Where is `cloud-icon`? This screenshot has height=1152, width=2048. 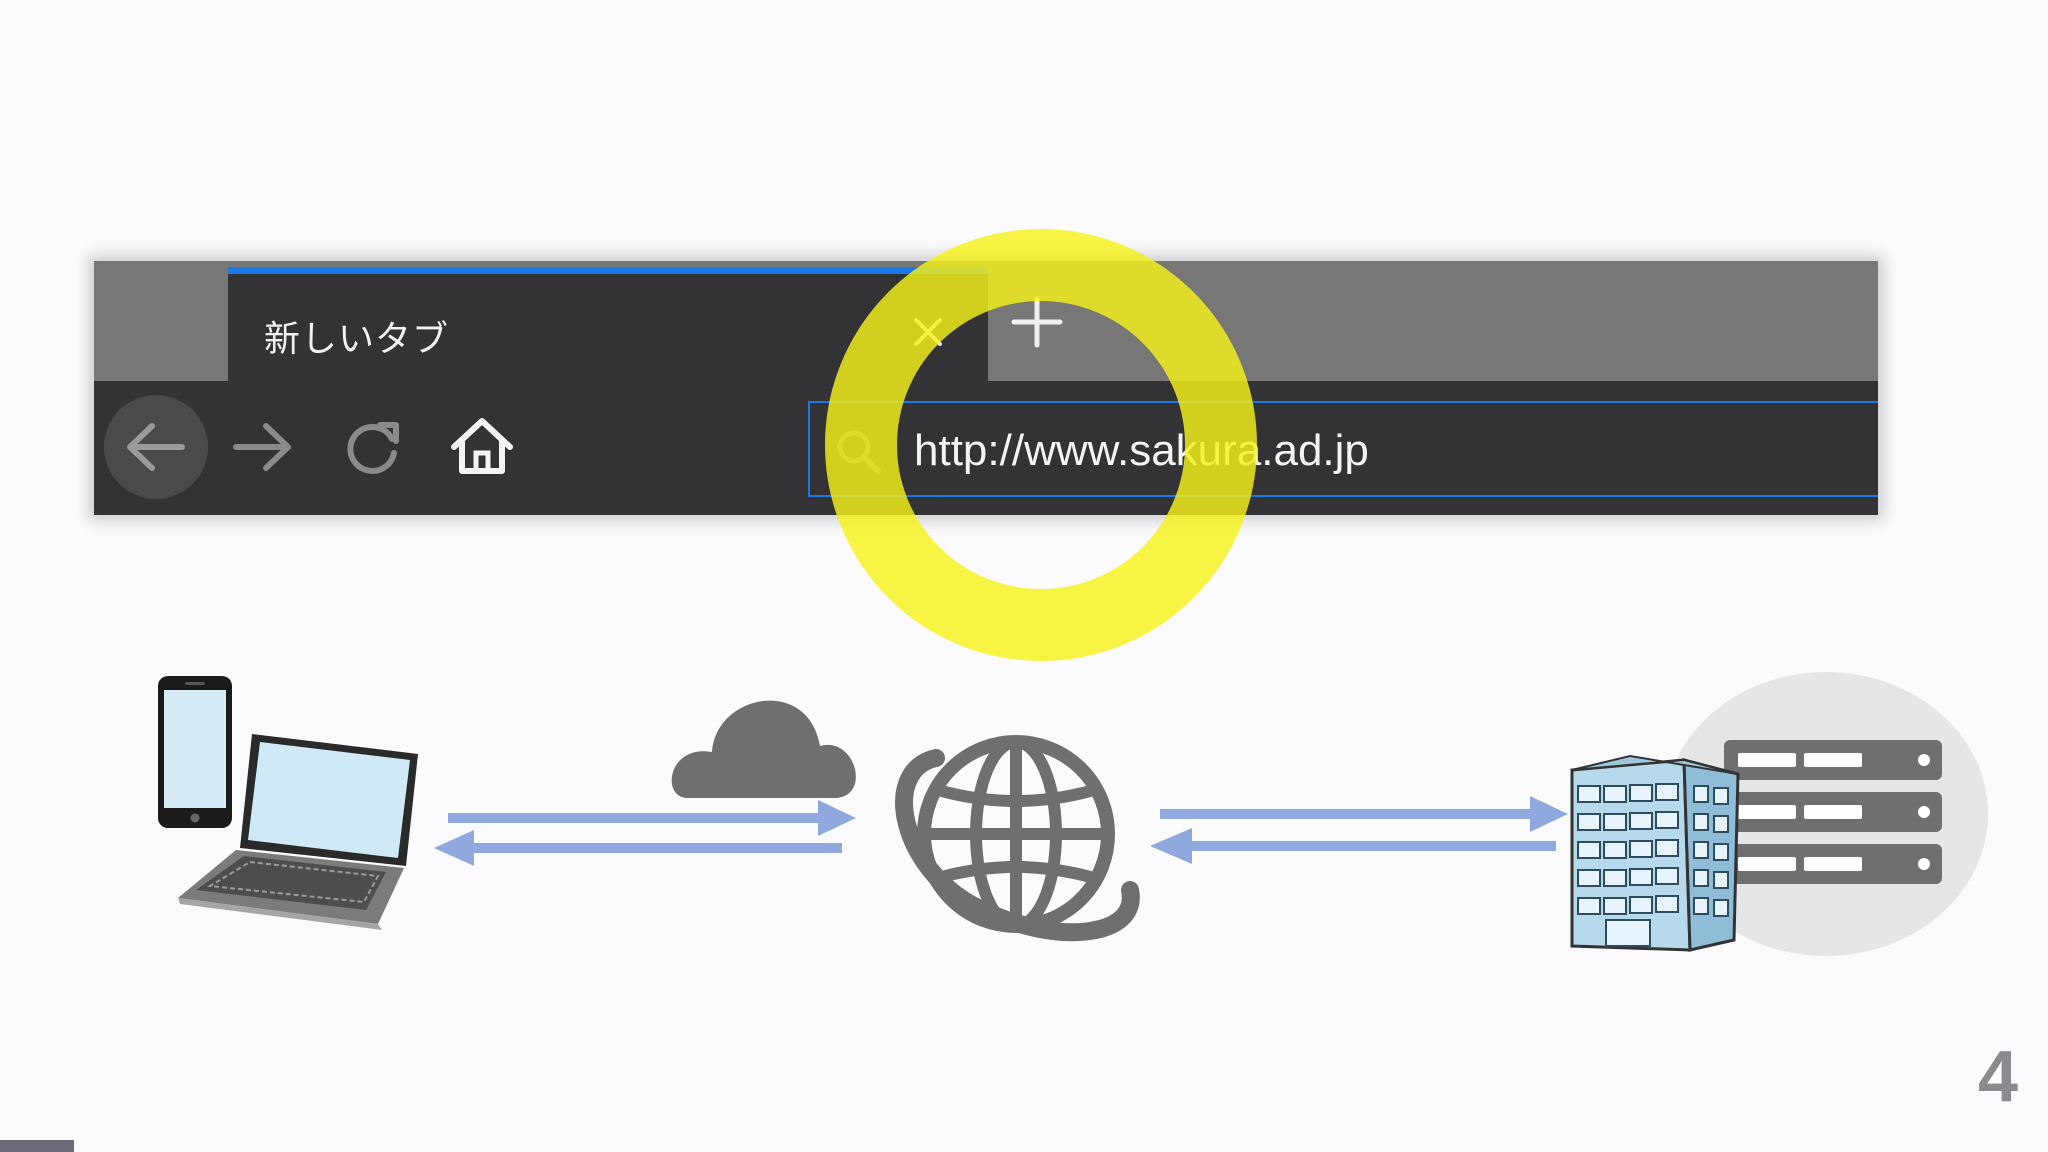
cloud-icon is located at coordinates (763, 749).